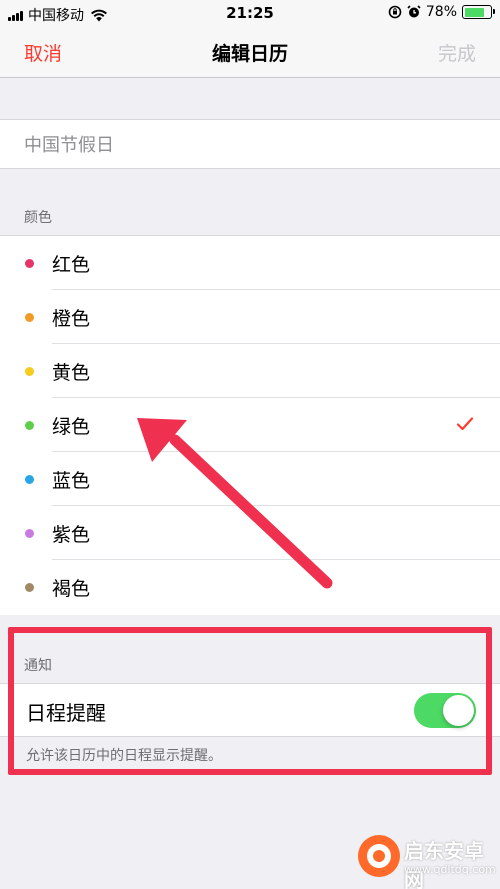 The height and width of the screenshot is (889, 500). What do you see at coordinates (395, 12) in the screenshot?
I see `rotation-lock-icon` at bounding box center [395, 12].